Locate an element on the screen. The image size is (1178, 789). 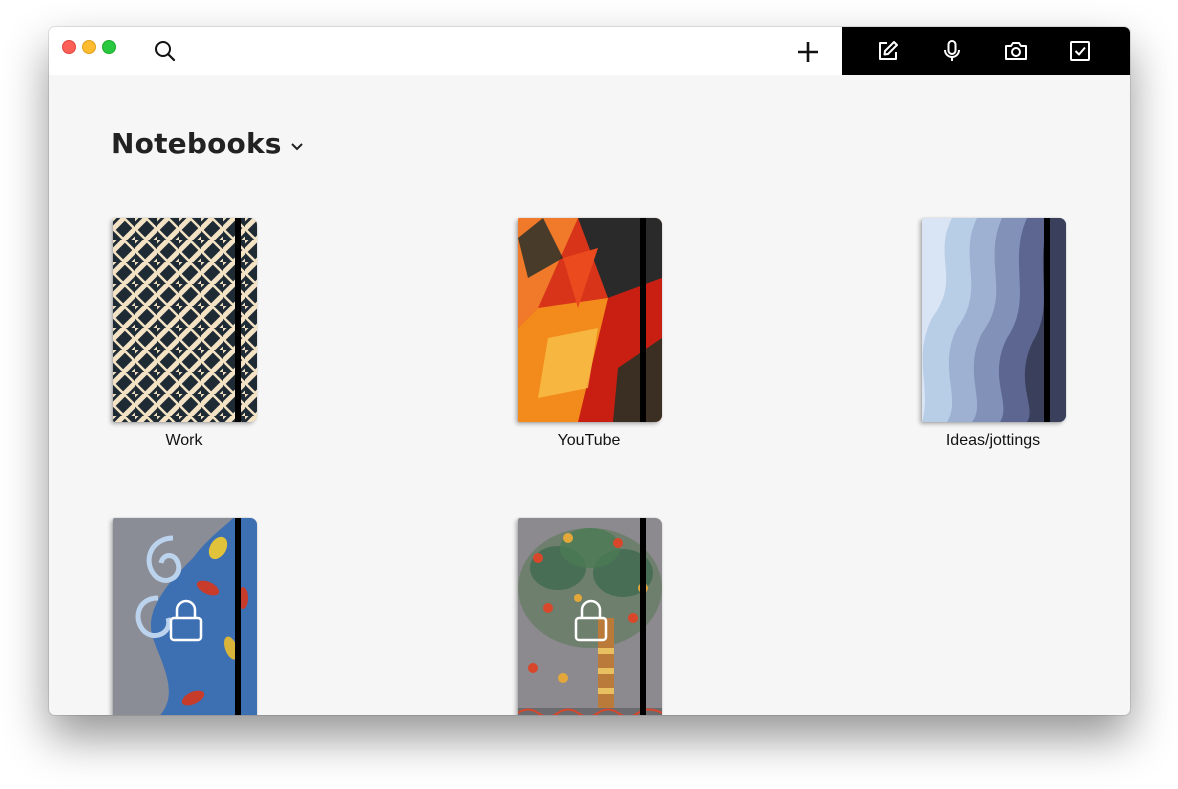
notebook-title: Work is located at coordinates (184, 440).